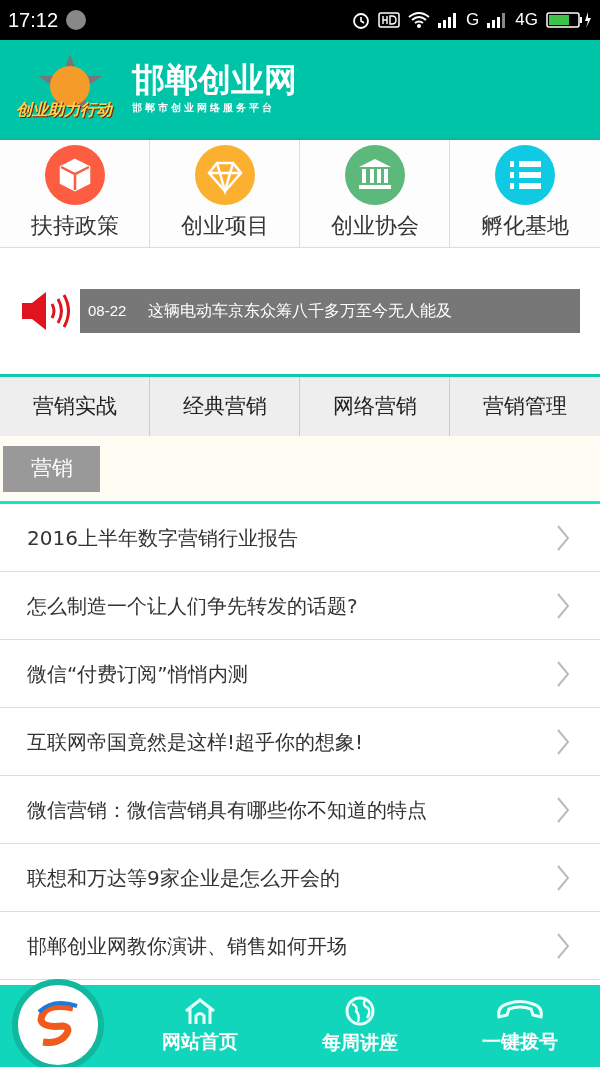  What do you see at coordinates (300, 538) in the screenshot?
I see `article-item: 2016上半年数字营销行业报告` at bounding box center [300, 538].